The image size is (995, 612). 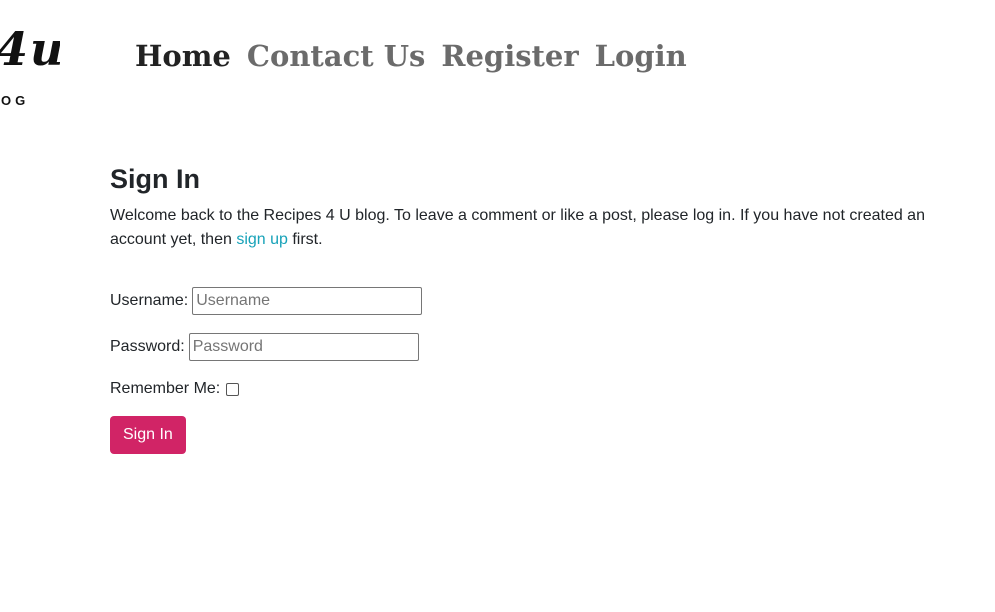 I want to click on password-row: Password:, so click(x=535, y=347).